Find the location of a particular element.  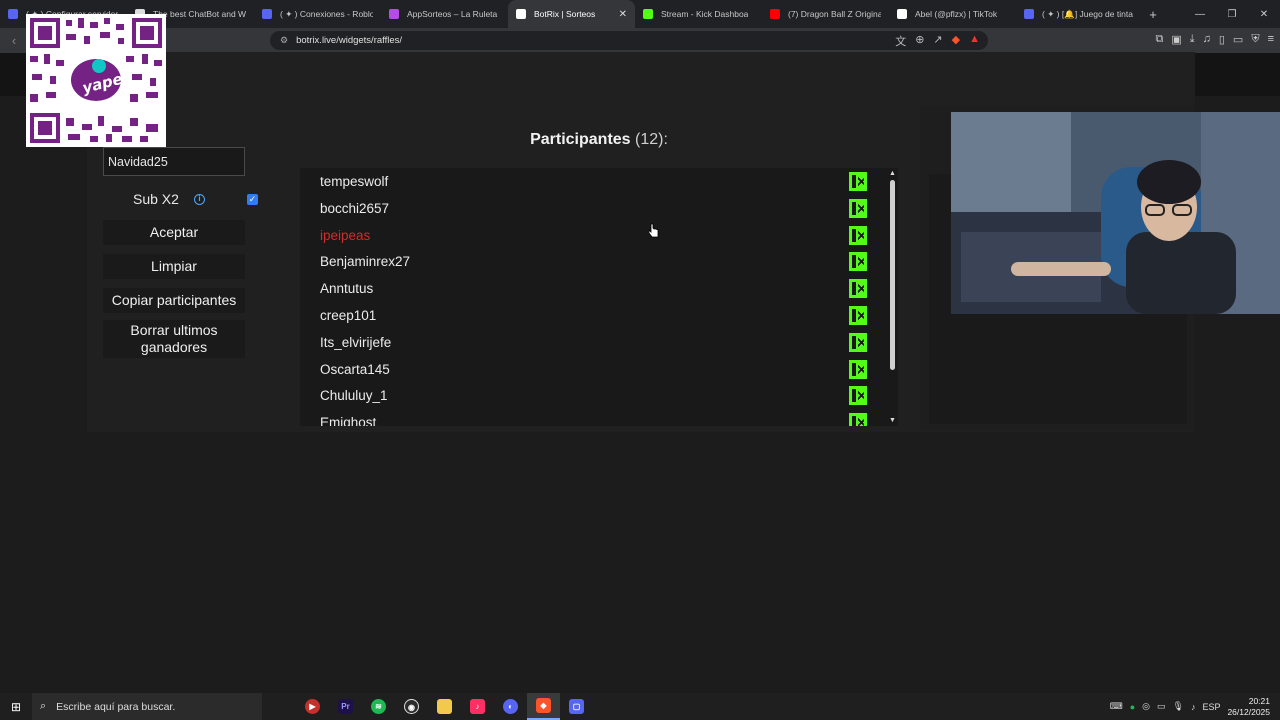

participant-row: bocchi2657 is located at coordinates (597, 208).